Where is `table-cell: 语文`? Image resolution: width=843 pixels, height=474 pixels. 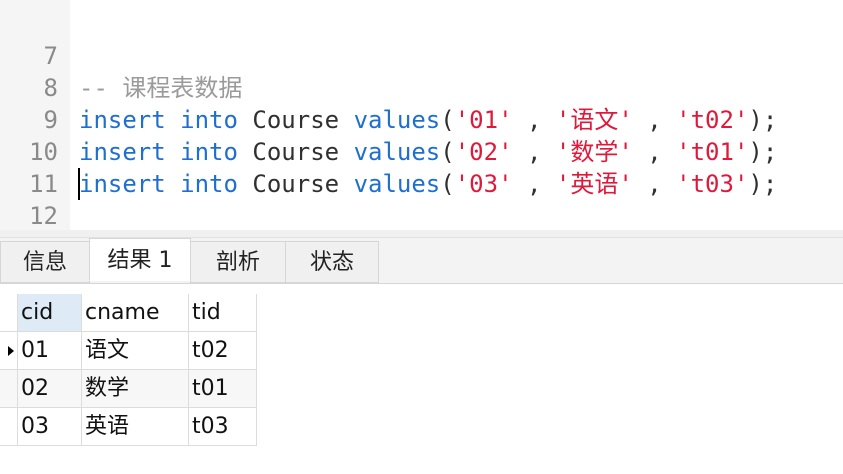 table-cell: 语文 is located at coordinates (135, 351).